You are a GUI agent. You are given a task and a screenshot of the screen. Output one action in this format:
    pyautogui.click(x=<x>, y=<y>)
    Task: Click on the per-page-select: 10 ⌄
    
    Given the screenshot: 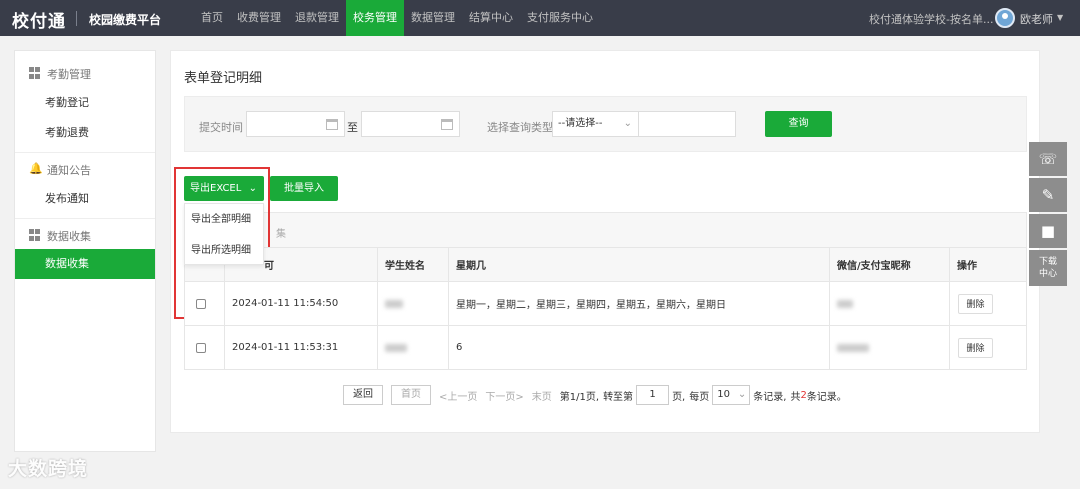 What is the action you would take?
    pyautogui.click(x=731, y=395)
    